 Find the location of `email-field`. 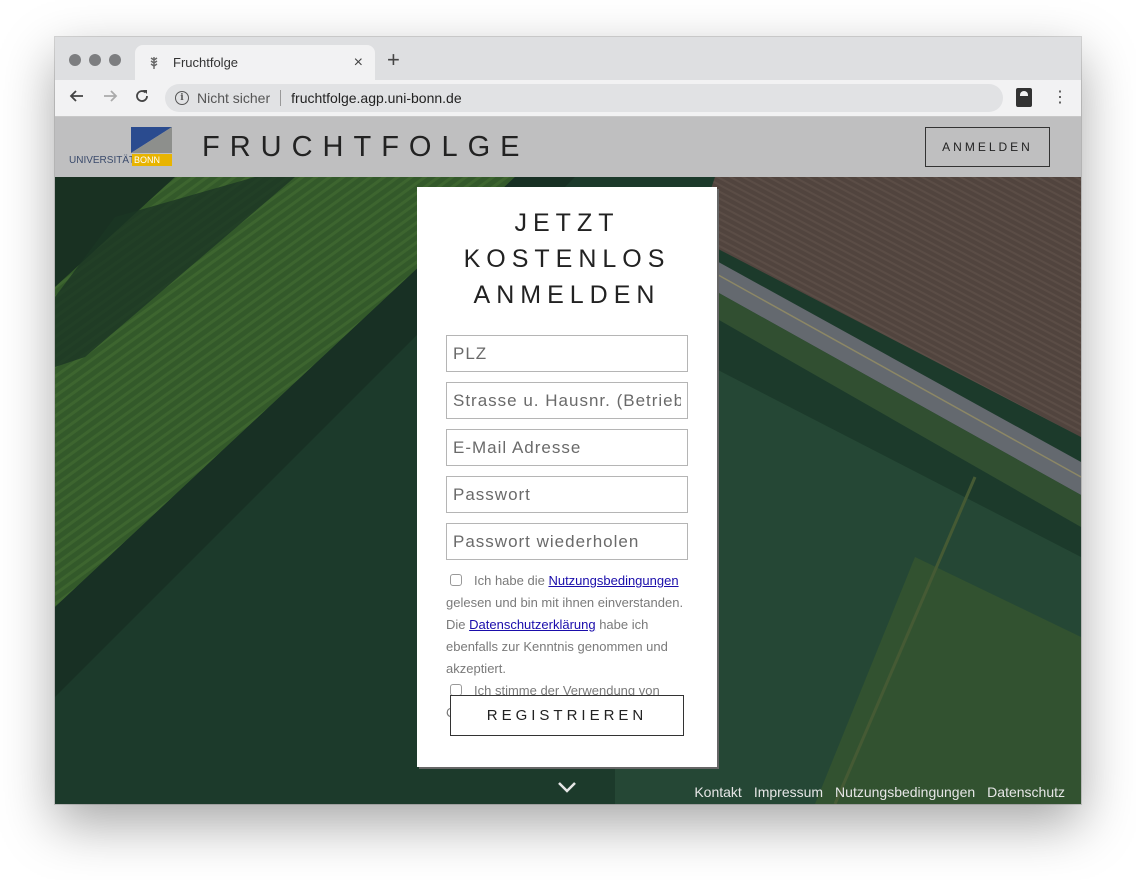

email-field is located at coordinates (567, 447).